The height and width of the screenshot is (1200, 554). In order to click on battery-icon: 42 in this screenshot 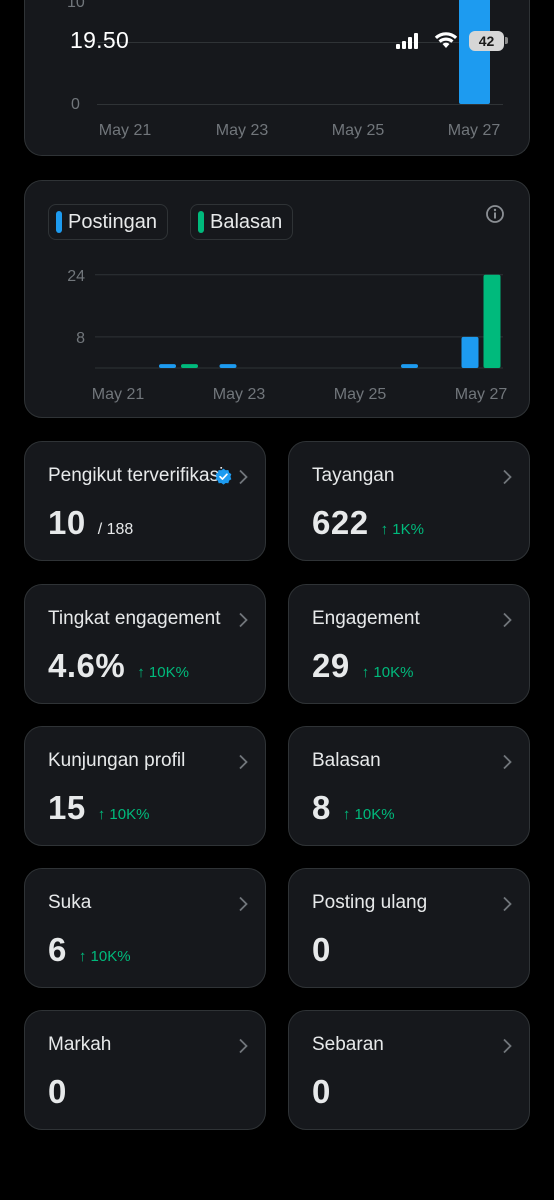, I will do `click(486, 41)`.